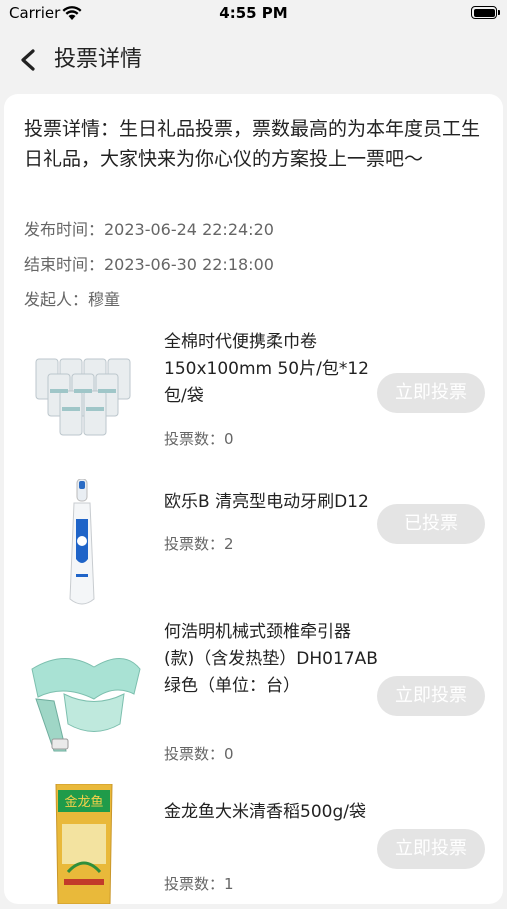  Describe the element at coordinates (266, 369) in the screenshot. I see `item-name: 全棉时代便携柔巾卷150x100mm 50片/包*12包/袋` at that location.